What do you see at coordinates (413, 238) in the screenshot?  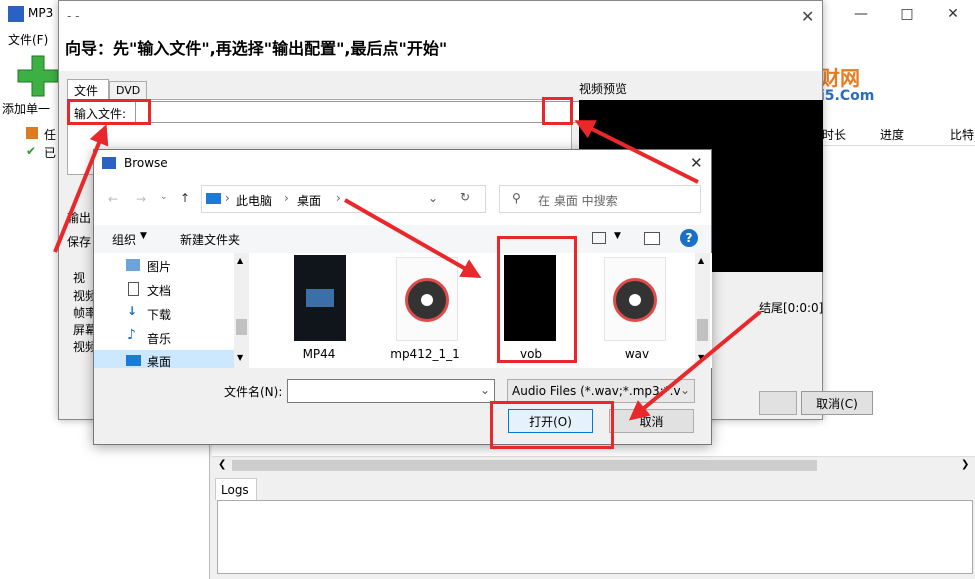 I see `arrow-to-vob` at bounding box center [413, 238].